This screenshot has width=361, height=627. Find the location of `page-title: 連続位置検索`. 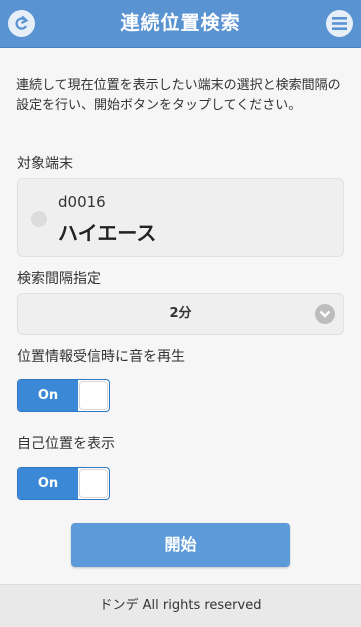

page-title: 連続位置検索 is located at coordinates (180, 23).